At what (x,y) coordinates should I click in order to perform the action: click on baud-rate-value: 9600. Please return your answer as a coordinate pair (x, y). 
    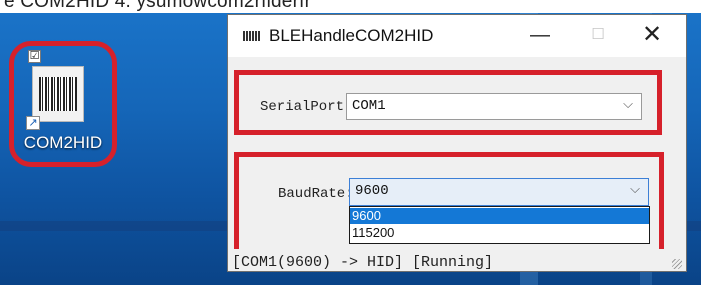
    Looking at the image, I should click on (372, 191).